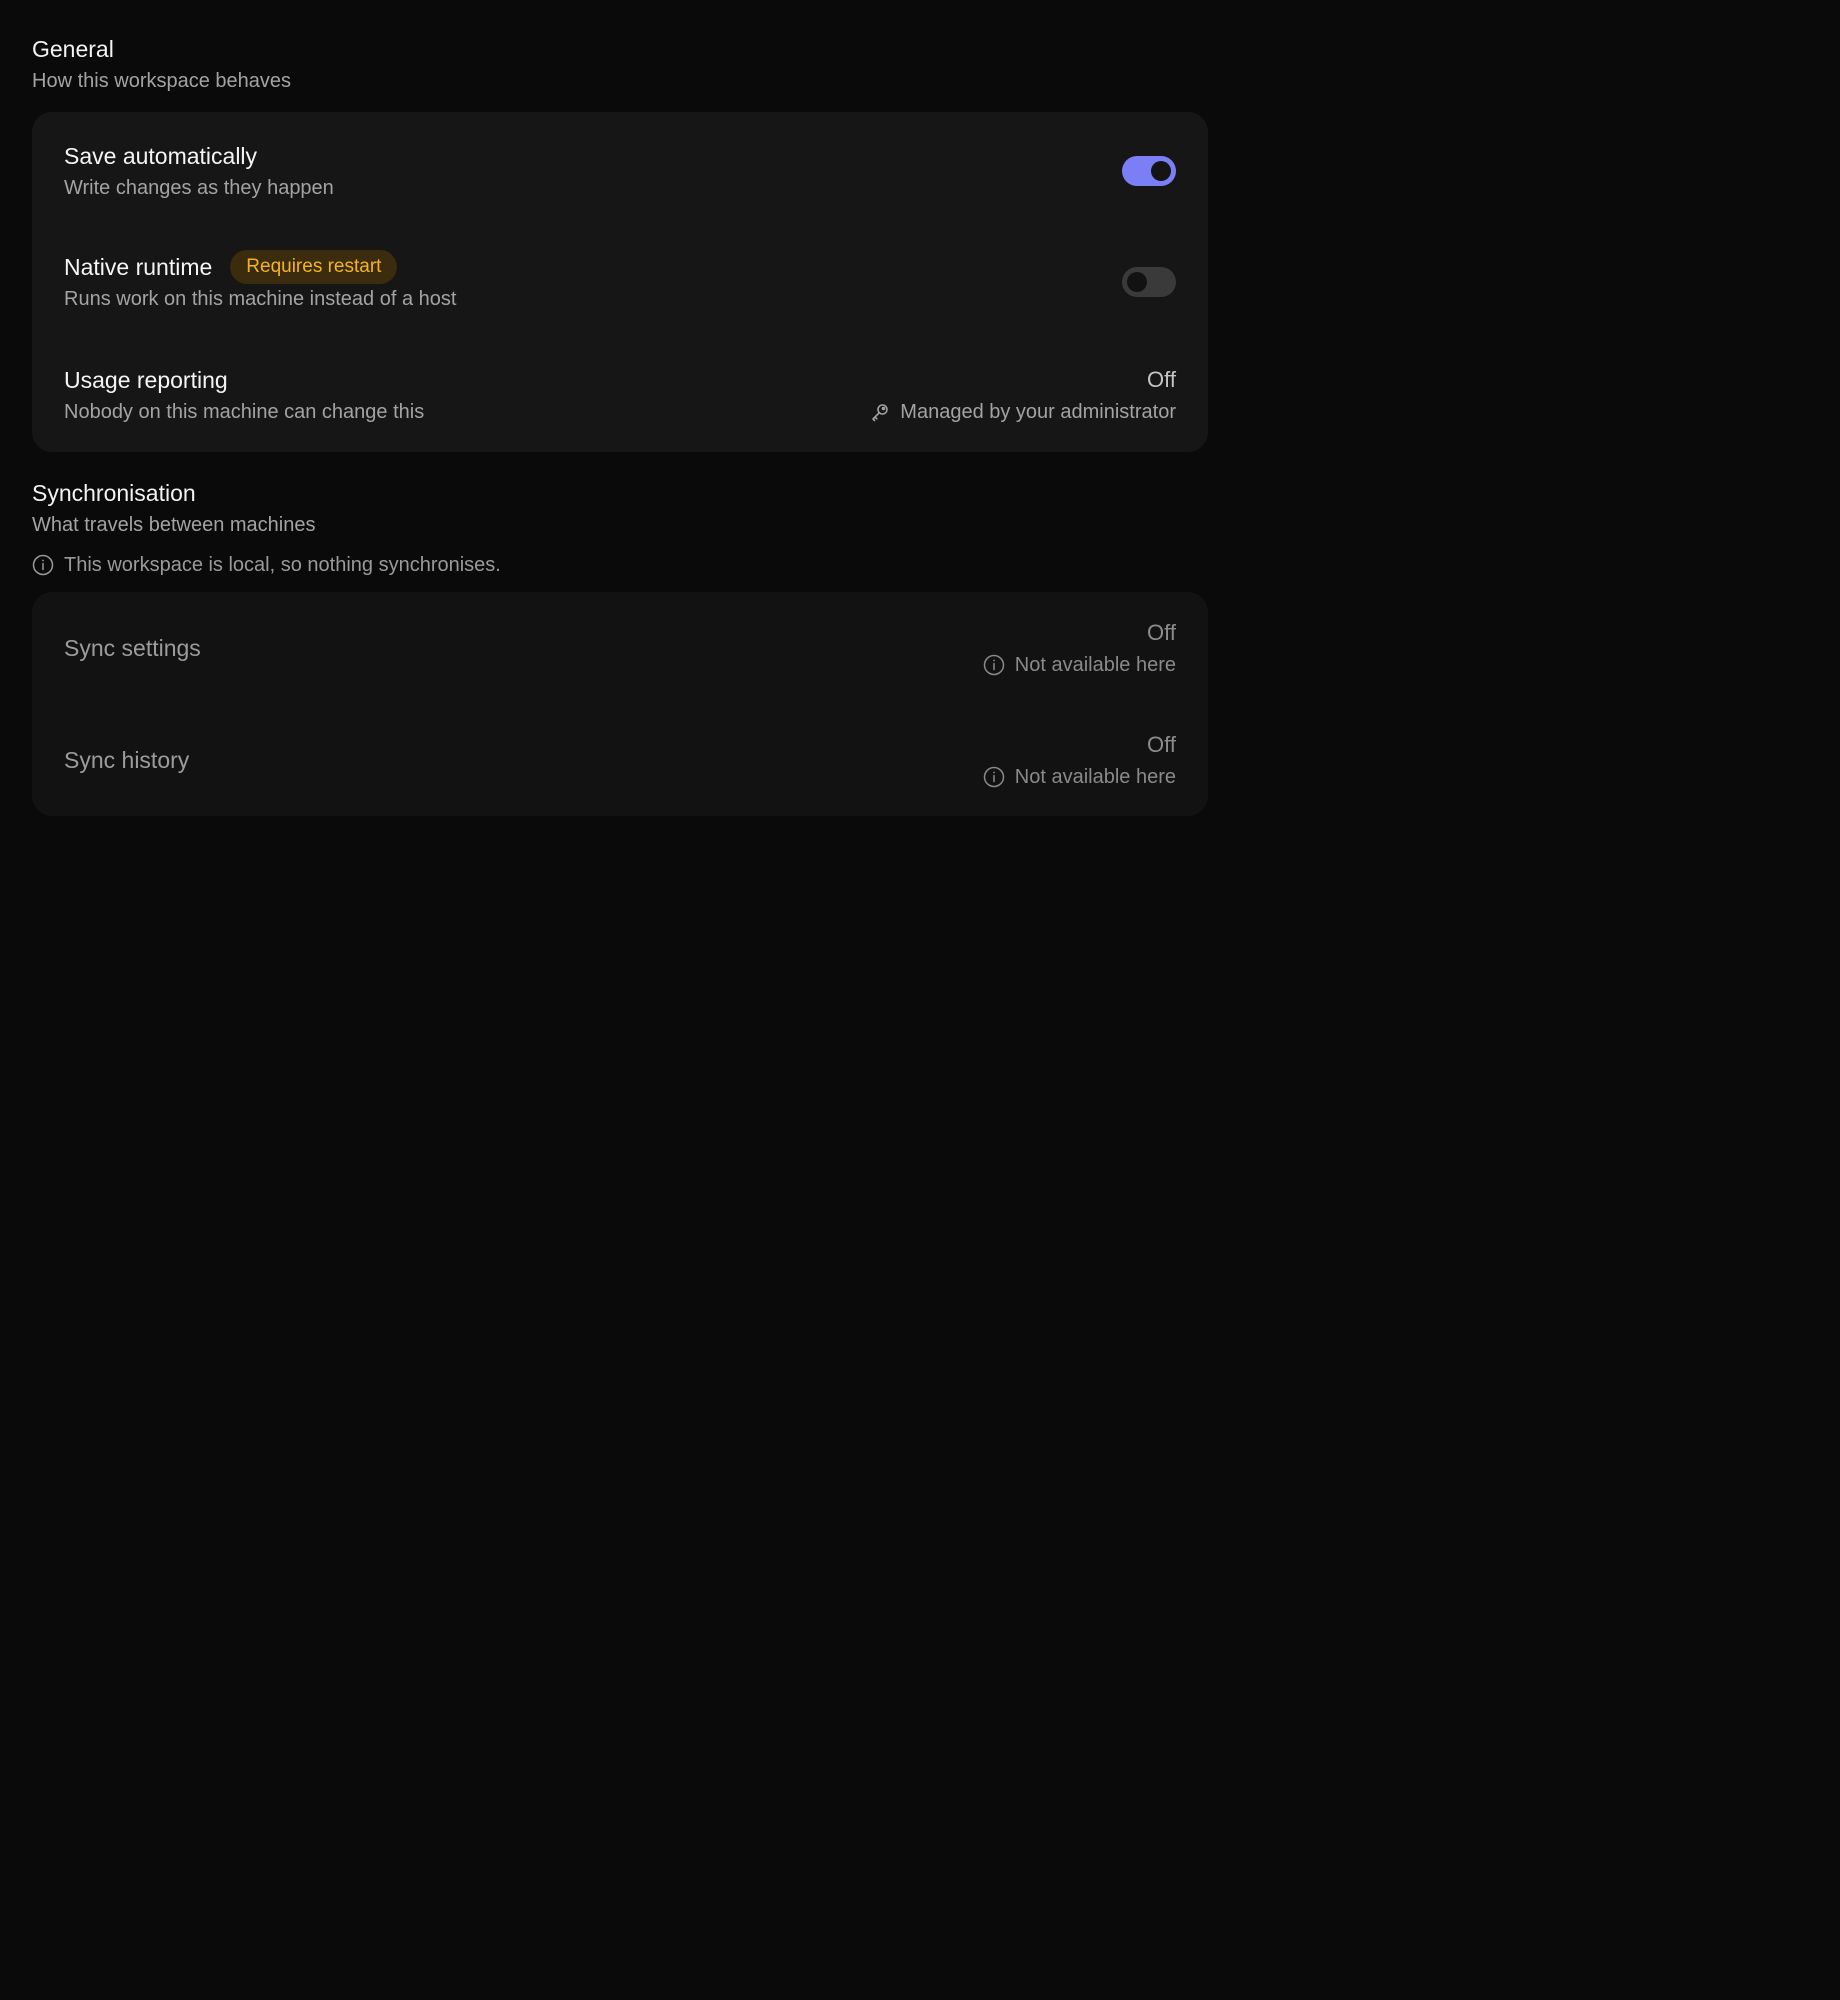 The image size is (1840, 2000). Describe the element at coordinates (1038, 412) in the screenshot. I see `managed-notice-text: Managed by your administrator` at that location.